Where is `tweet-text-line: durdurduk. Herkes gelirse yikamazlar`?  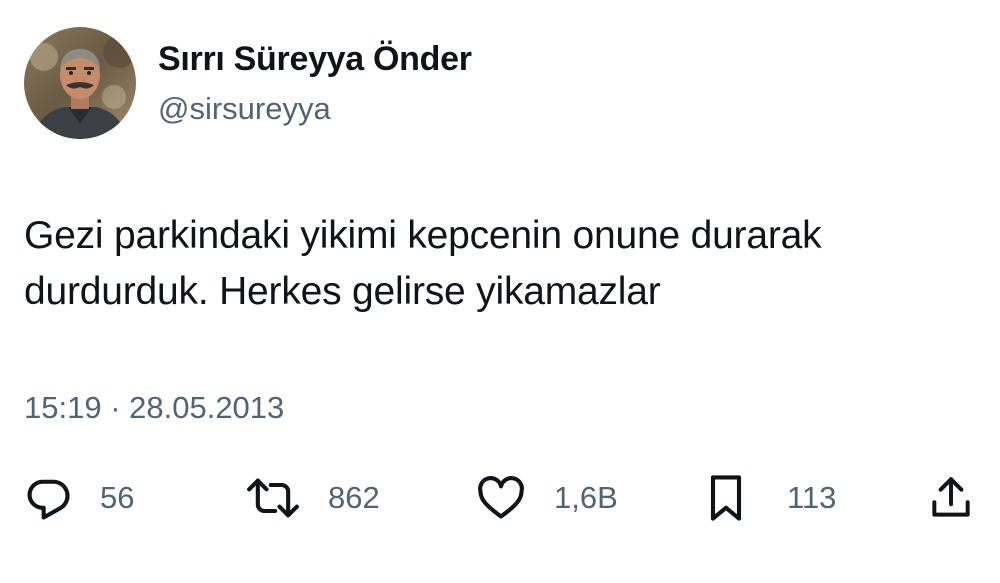
tweet-text-line: durdurduk. Herkes gelirse yikamazlar is located at coordinates (342, 291).